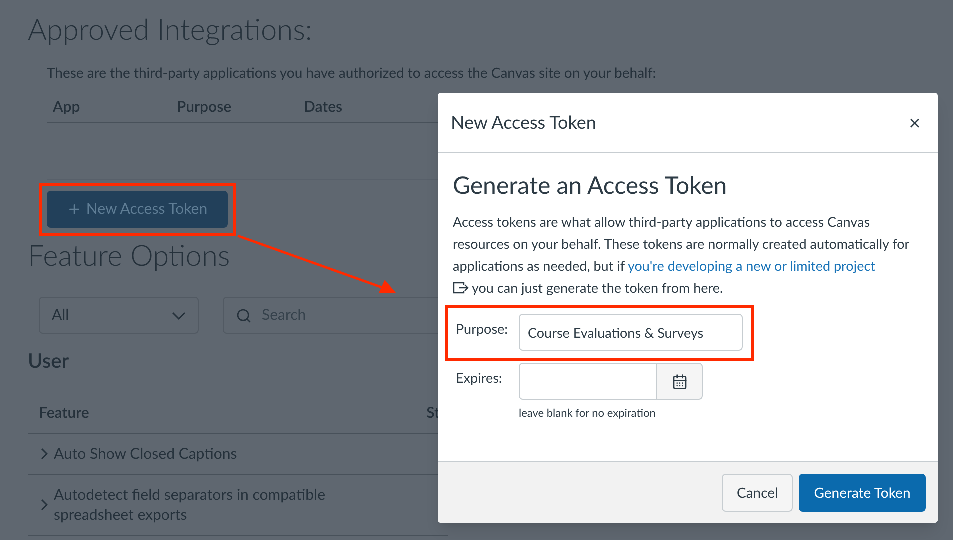  What do you see at coordinates (179, 316) in the screenshot?
I see `chevron-down-icon` at bounding box center [179, 316].